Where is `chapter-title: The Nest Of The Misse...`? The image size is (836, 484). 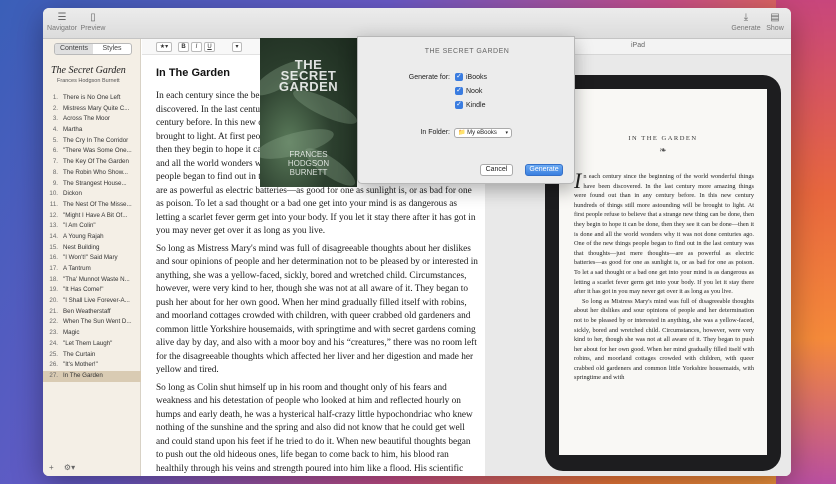 chapter-title: The Nest Of The Misse... is located at coordinates (97, 204).